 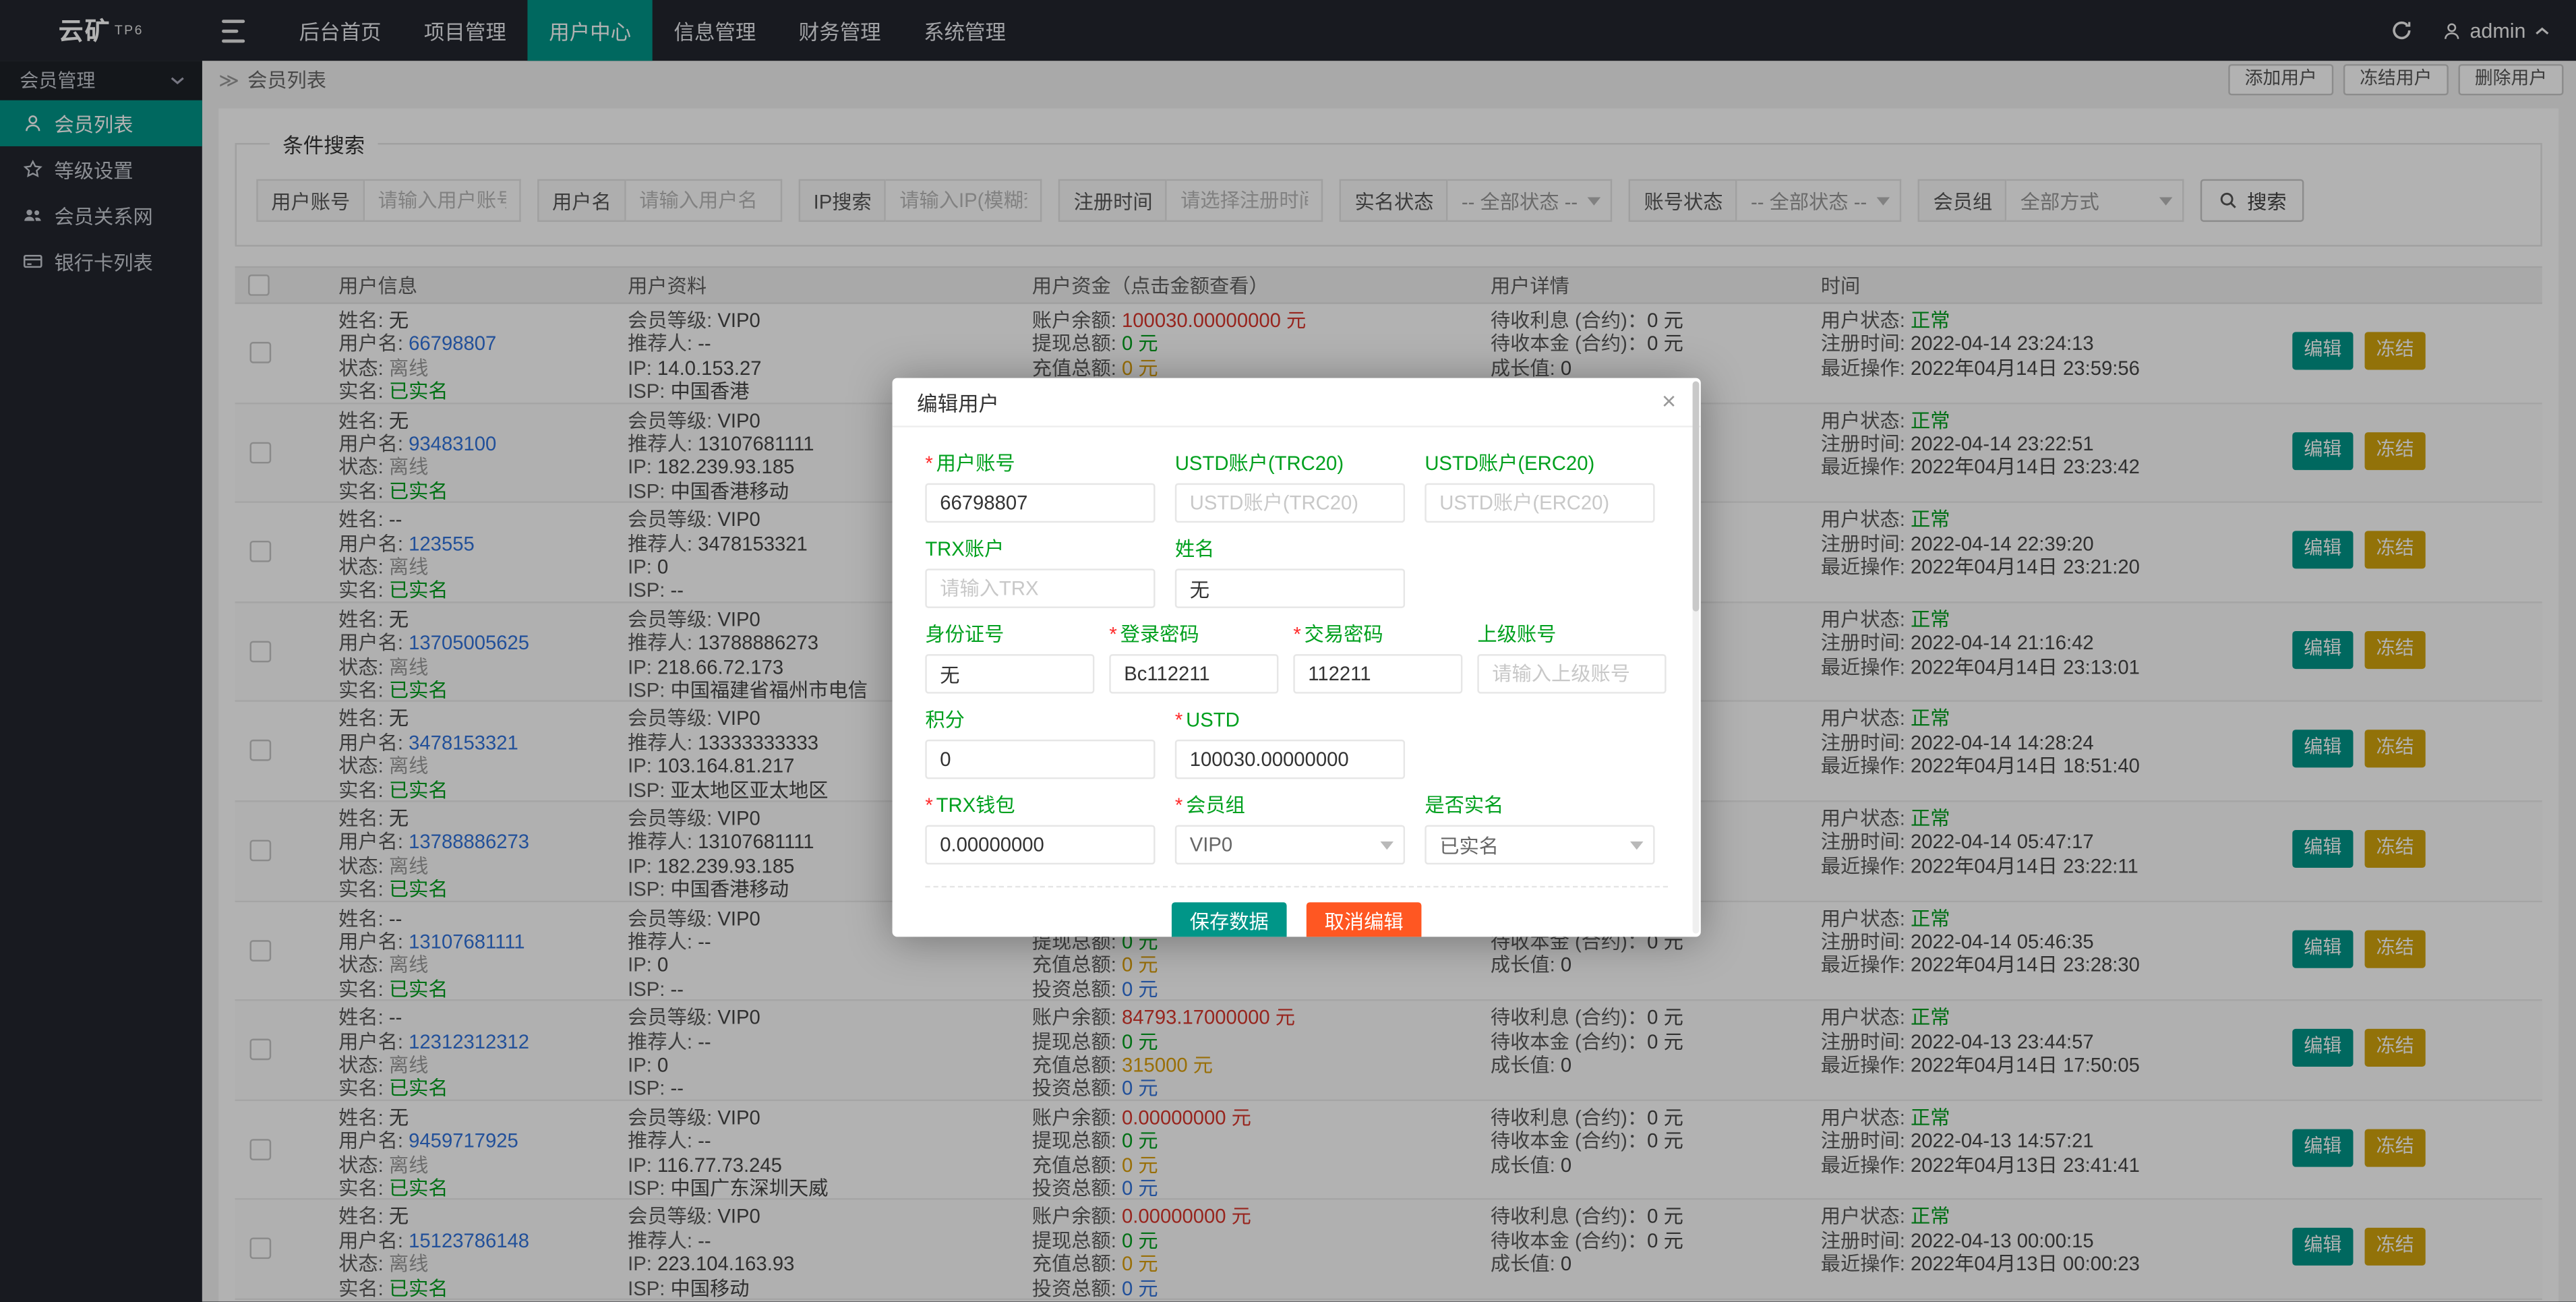 I want to click on modal-field-label: 身份证号, so click(x=1009, y=635).